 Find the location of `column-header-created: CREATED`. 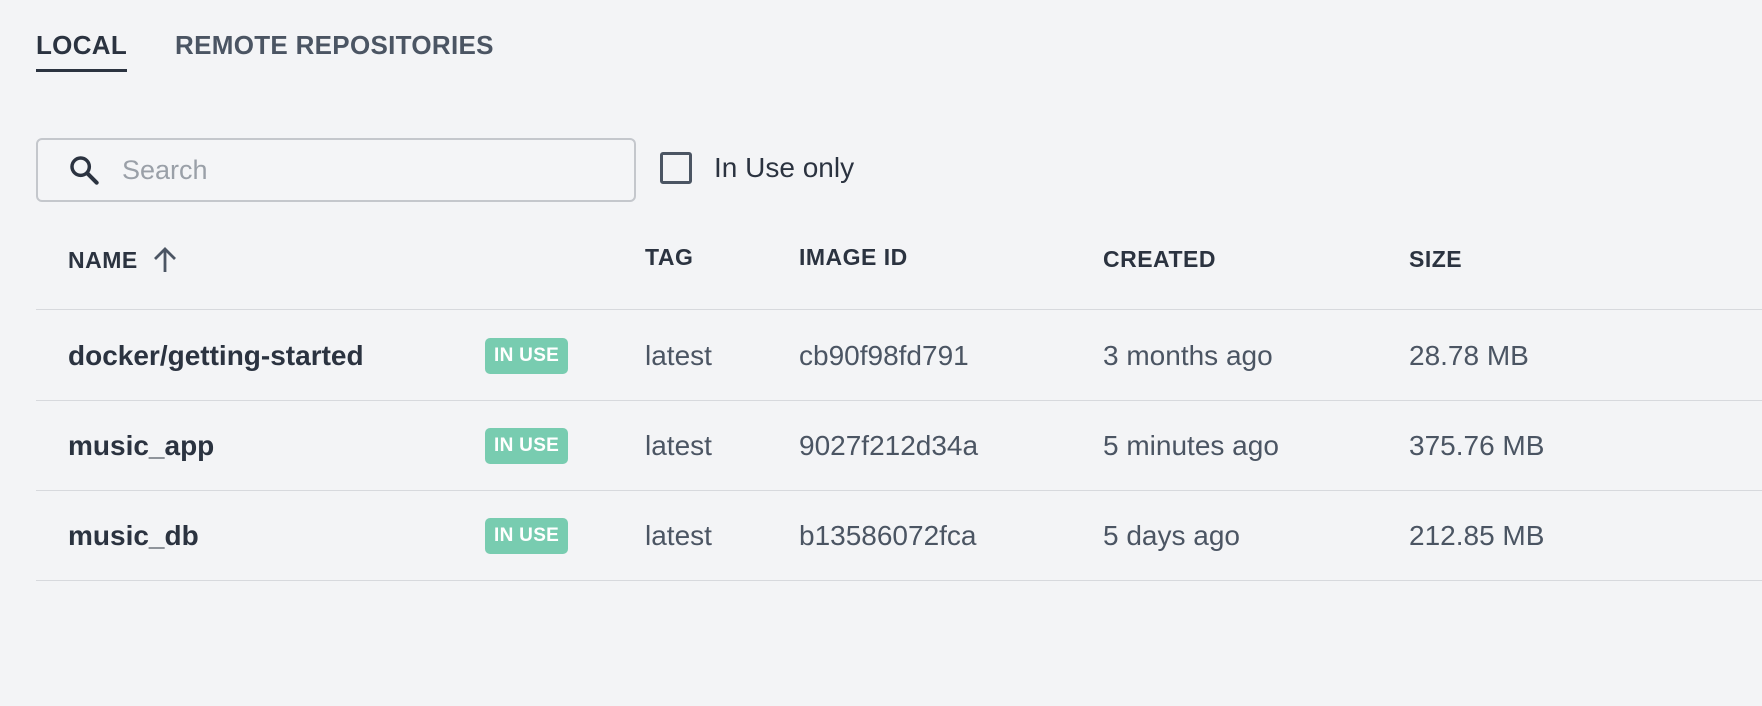

column-header-created: CREATED is located at coordinates (1159, 259).